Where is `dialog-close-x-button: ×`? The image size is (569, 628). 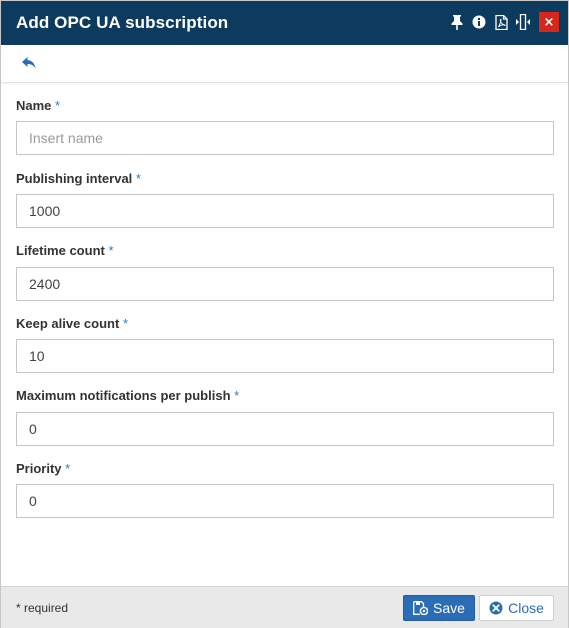 dialog-close-x-button: × is located at coordinates (549, 22).